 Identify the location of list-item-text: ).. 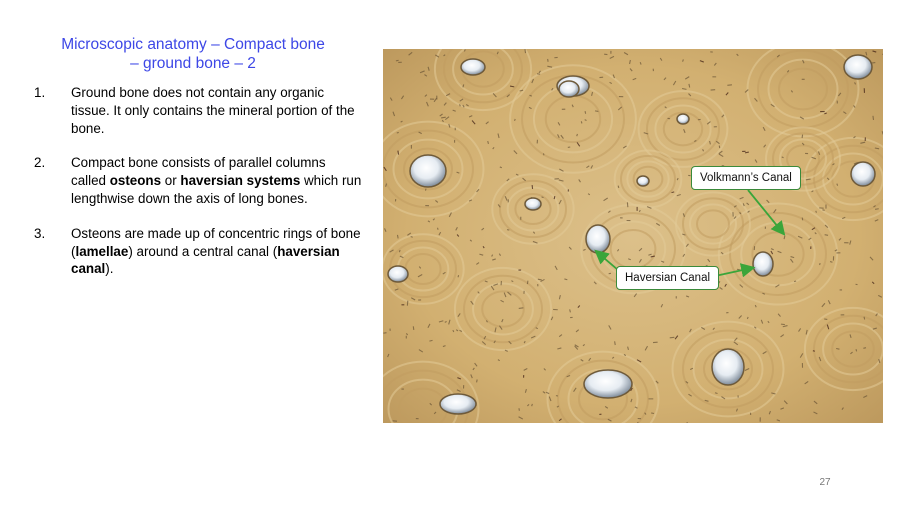
(109, 269).